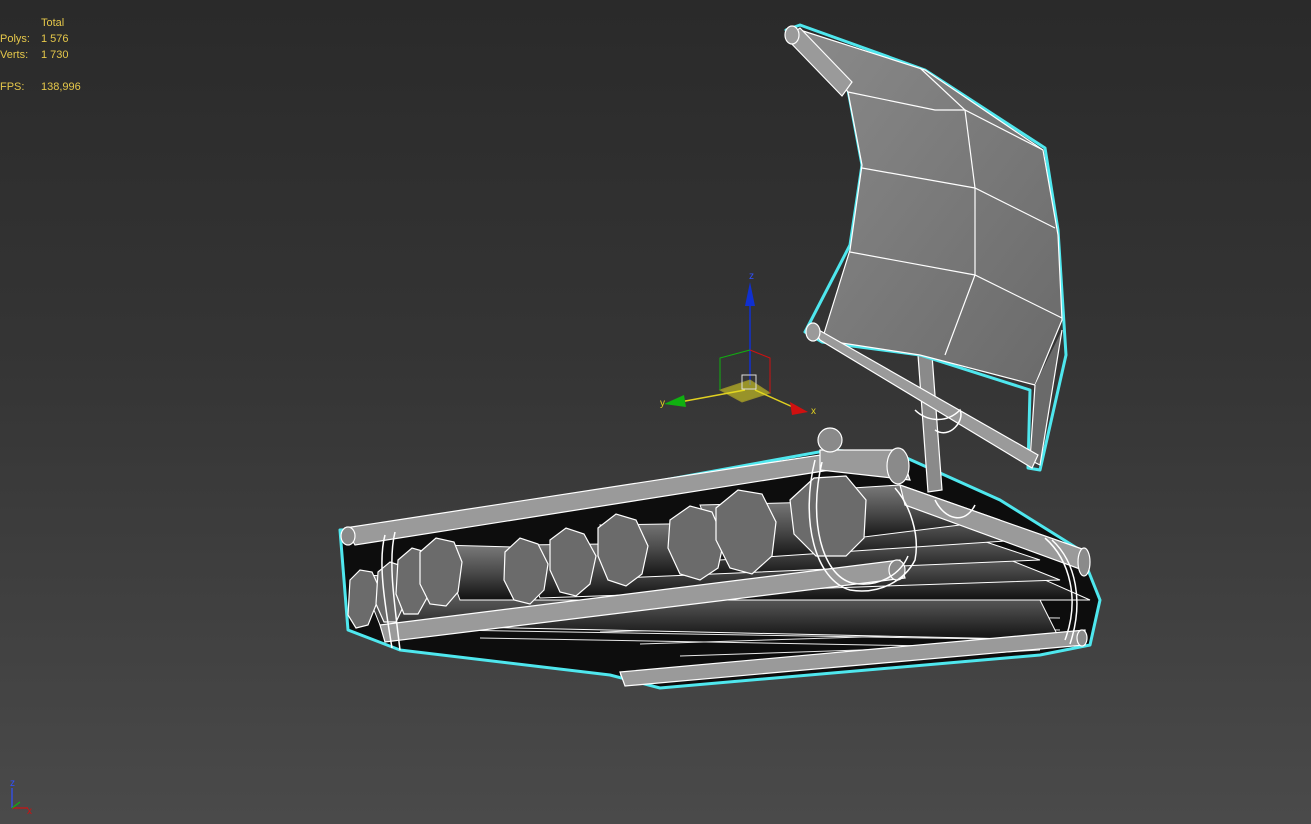 The width and height of the screenshot is (1311, 824). What do you see at coordinates (799, 408) in the screenshot?
I see `gizmo-x-arrow` at bounding box center [799, 408].